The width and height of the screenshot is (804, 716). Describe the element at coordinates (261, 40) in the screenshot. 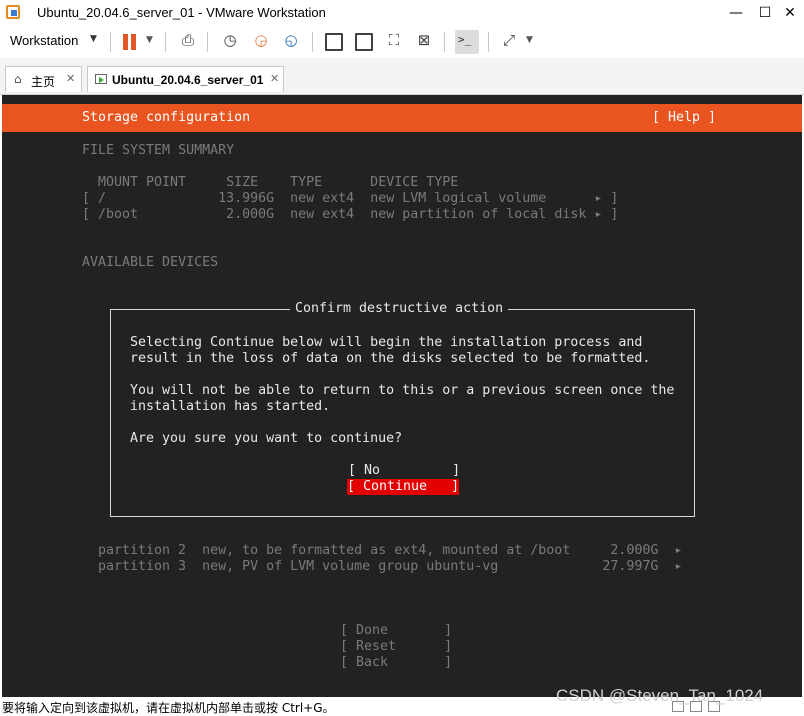

I see `revert-snapshot-icon: ◶` at that location.